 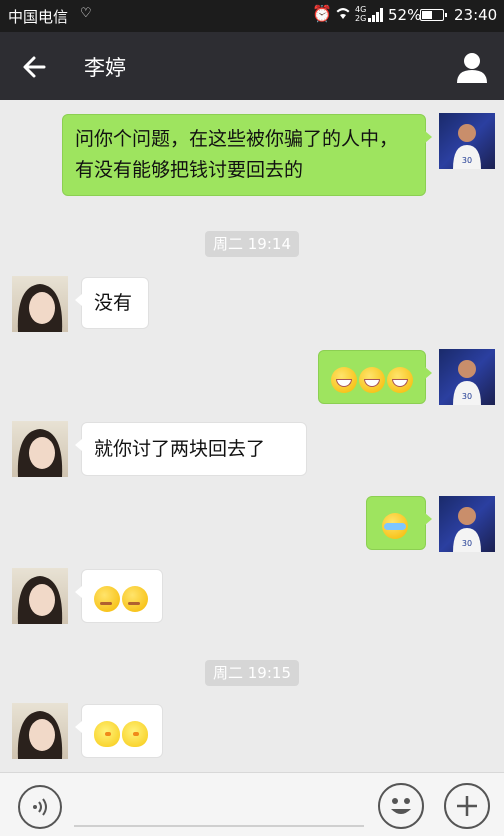 I want to click on message-timestamp: 周二 19:15, so click(x=252, y=673).